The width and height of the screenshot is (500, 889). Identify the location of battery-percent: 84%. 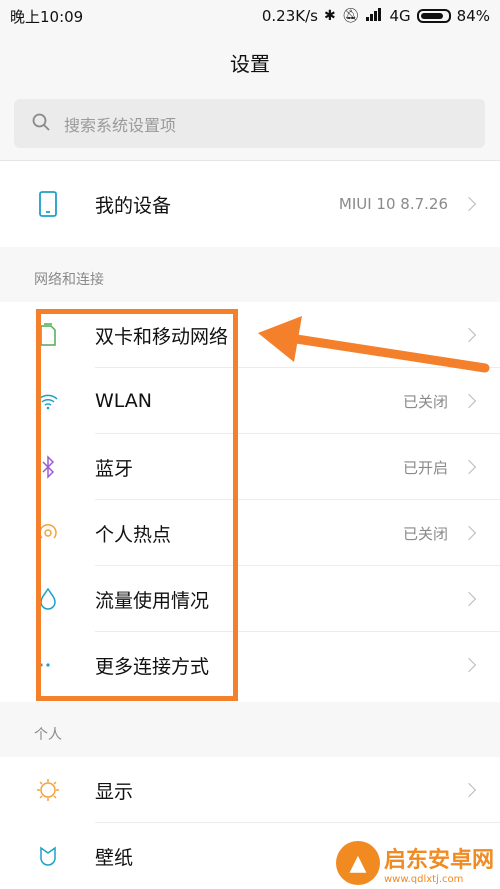
(473, 16).